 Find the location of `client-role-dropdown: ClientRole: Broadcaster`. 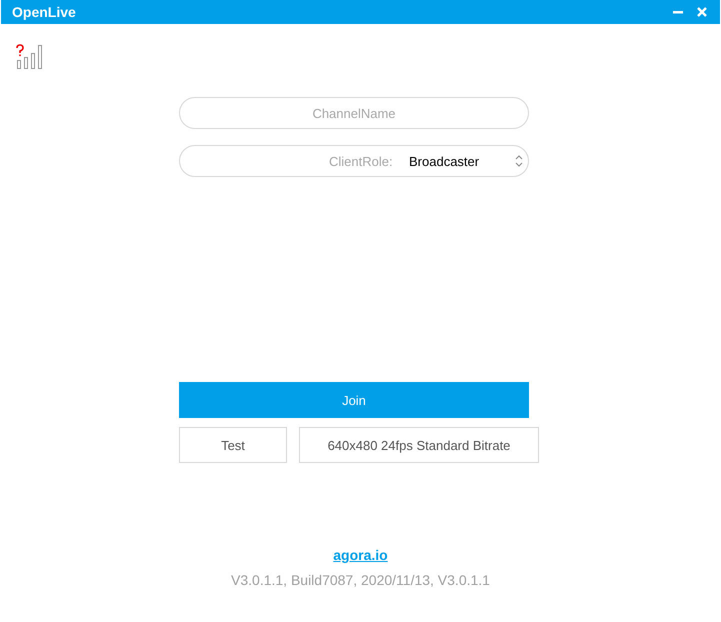

client-role-dropdown: ClientRole: Broadcaster is located at coordinates (354, 161).